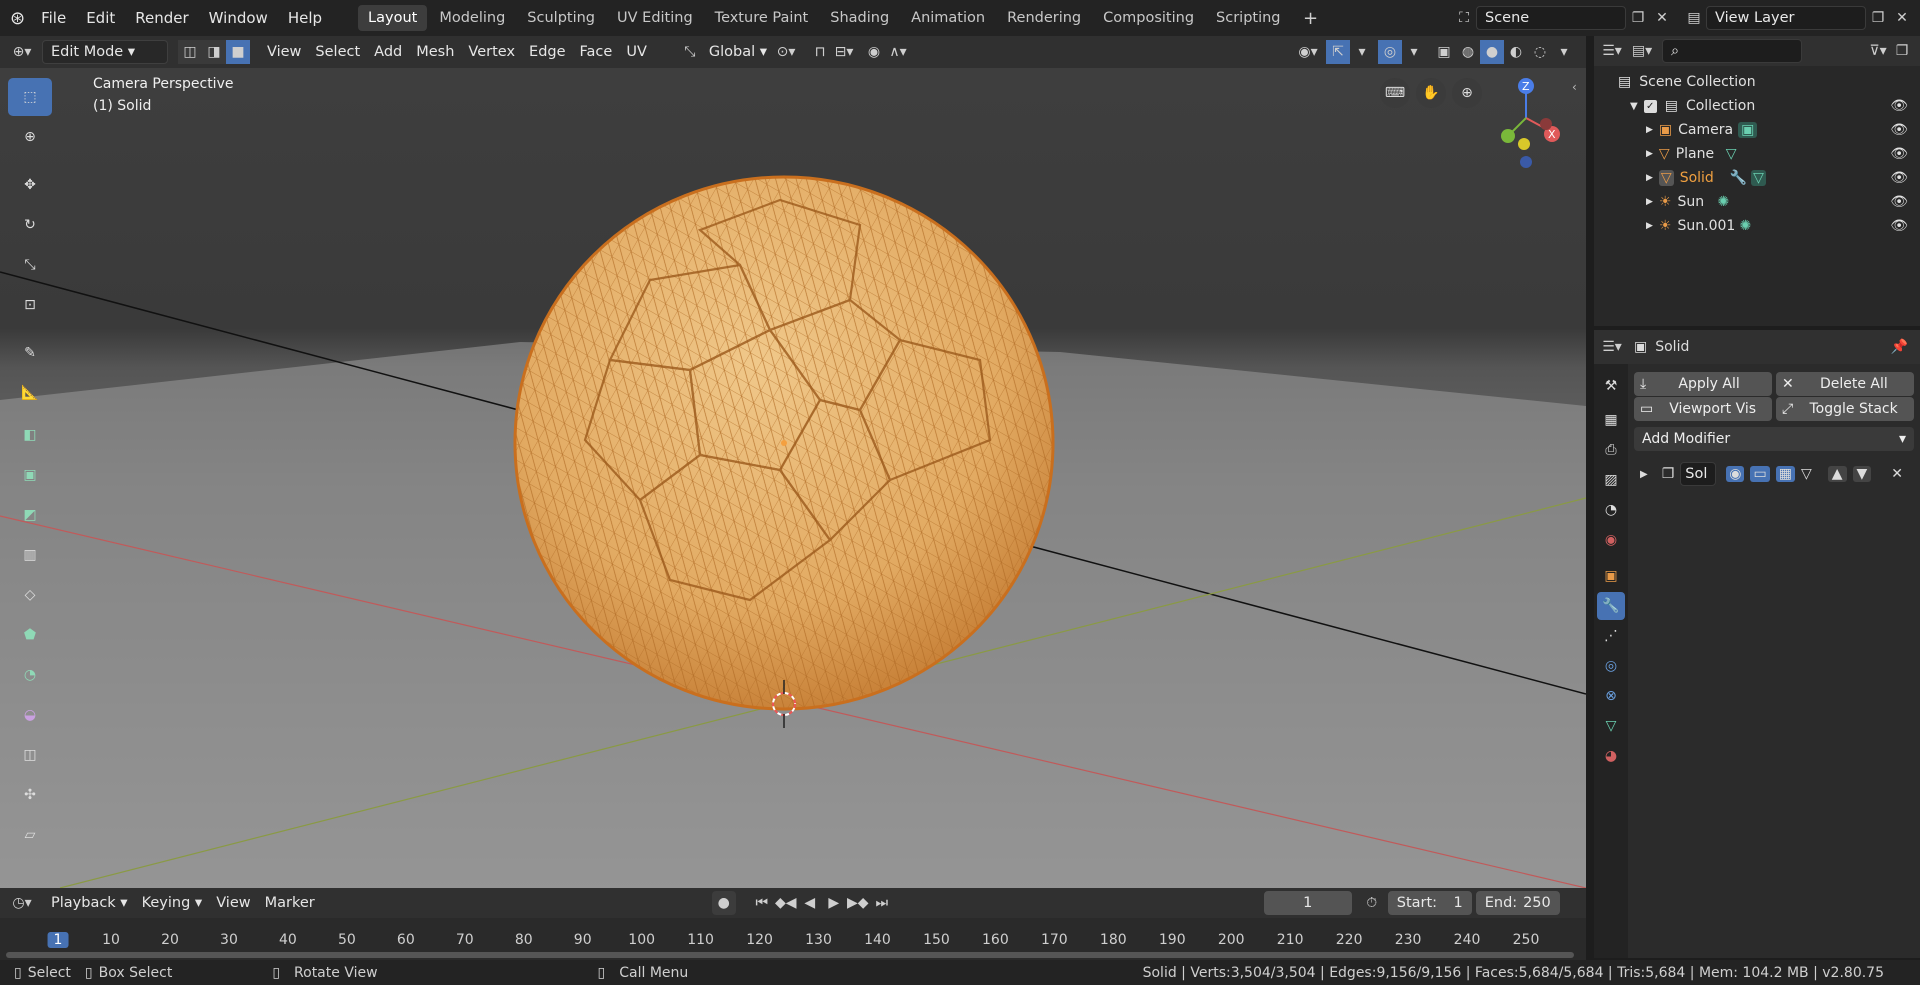  Describe the element at coordinates (1468, 52) in the screenshot. I see `wireframe-shading-icon: ◍` at that location.